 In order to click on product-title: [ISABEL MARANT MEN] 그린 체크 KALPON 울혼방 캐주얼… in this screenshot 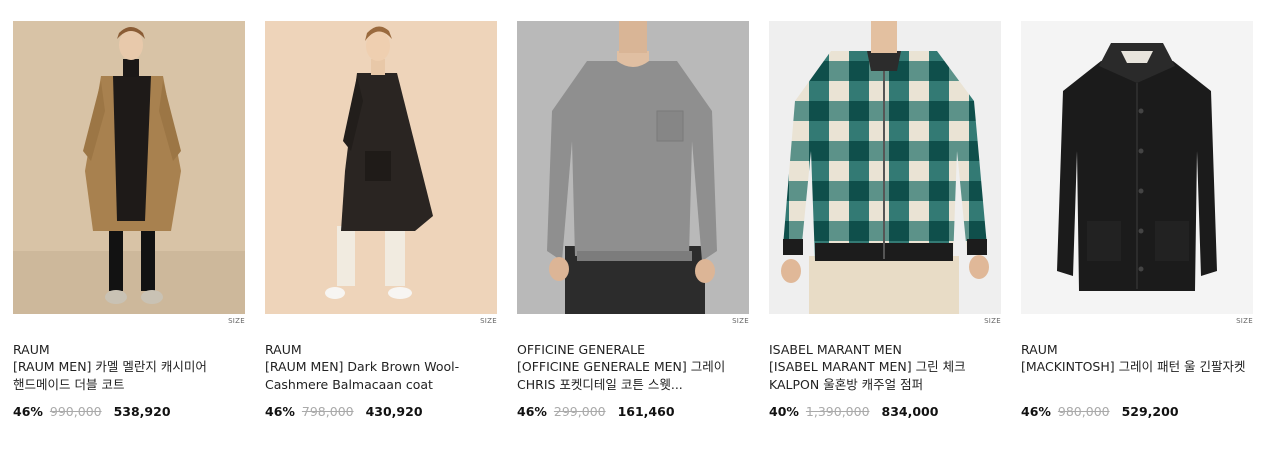, I will do `click(885, 376)`.